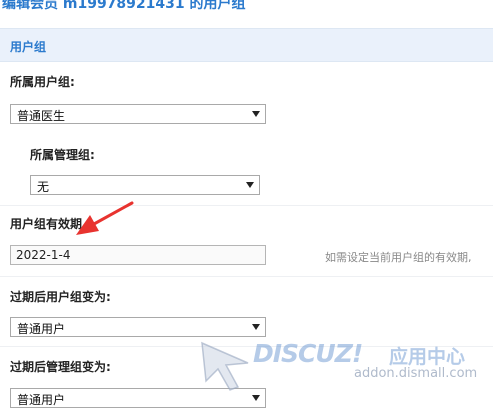 The width and height of the screenshot is (493, 408). Describe the element at coordinates (308, 353) in the screenshot. I see `watermark-brand: DISCUZ!` at that location.